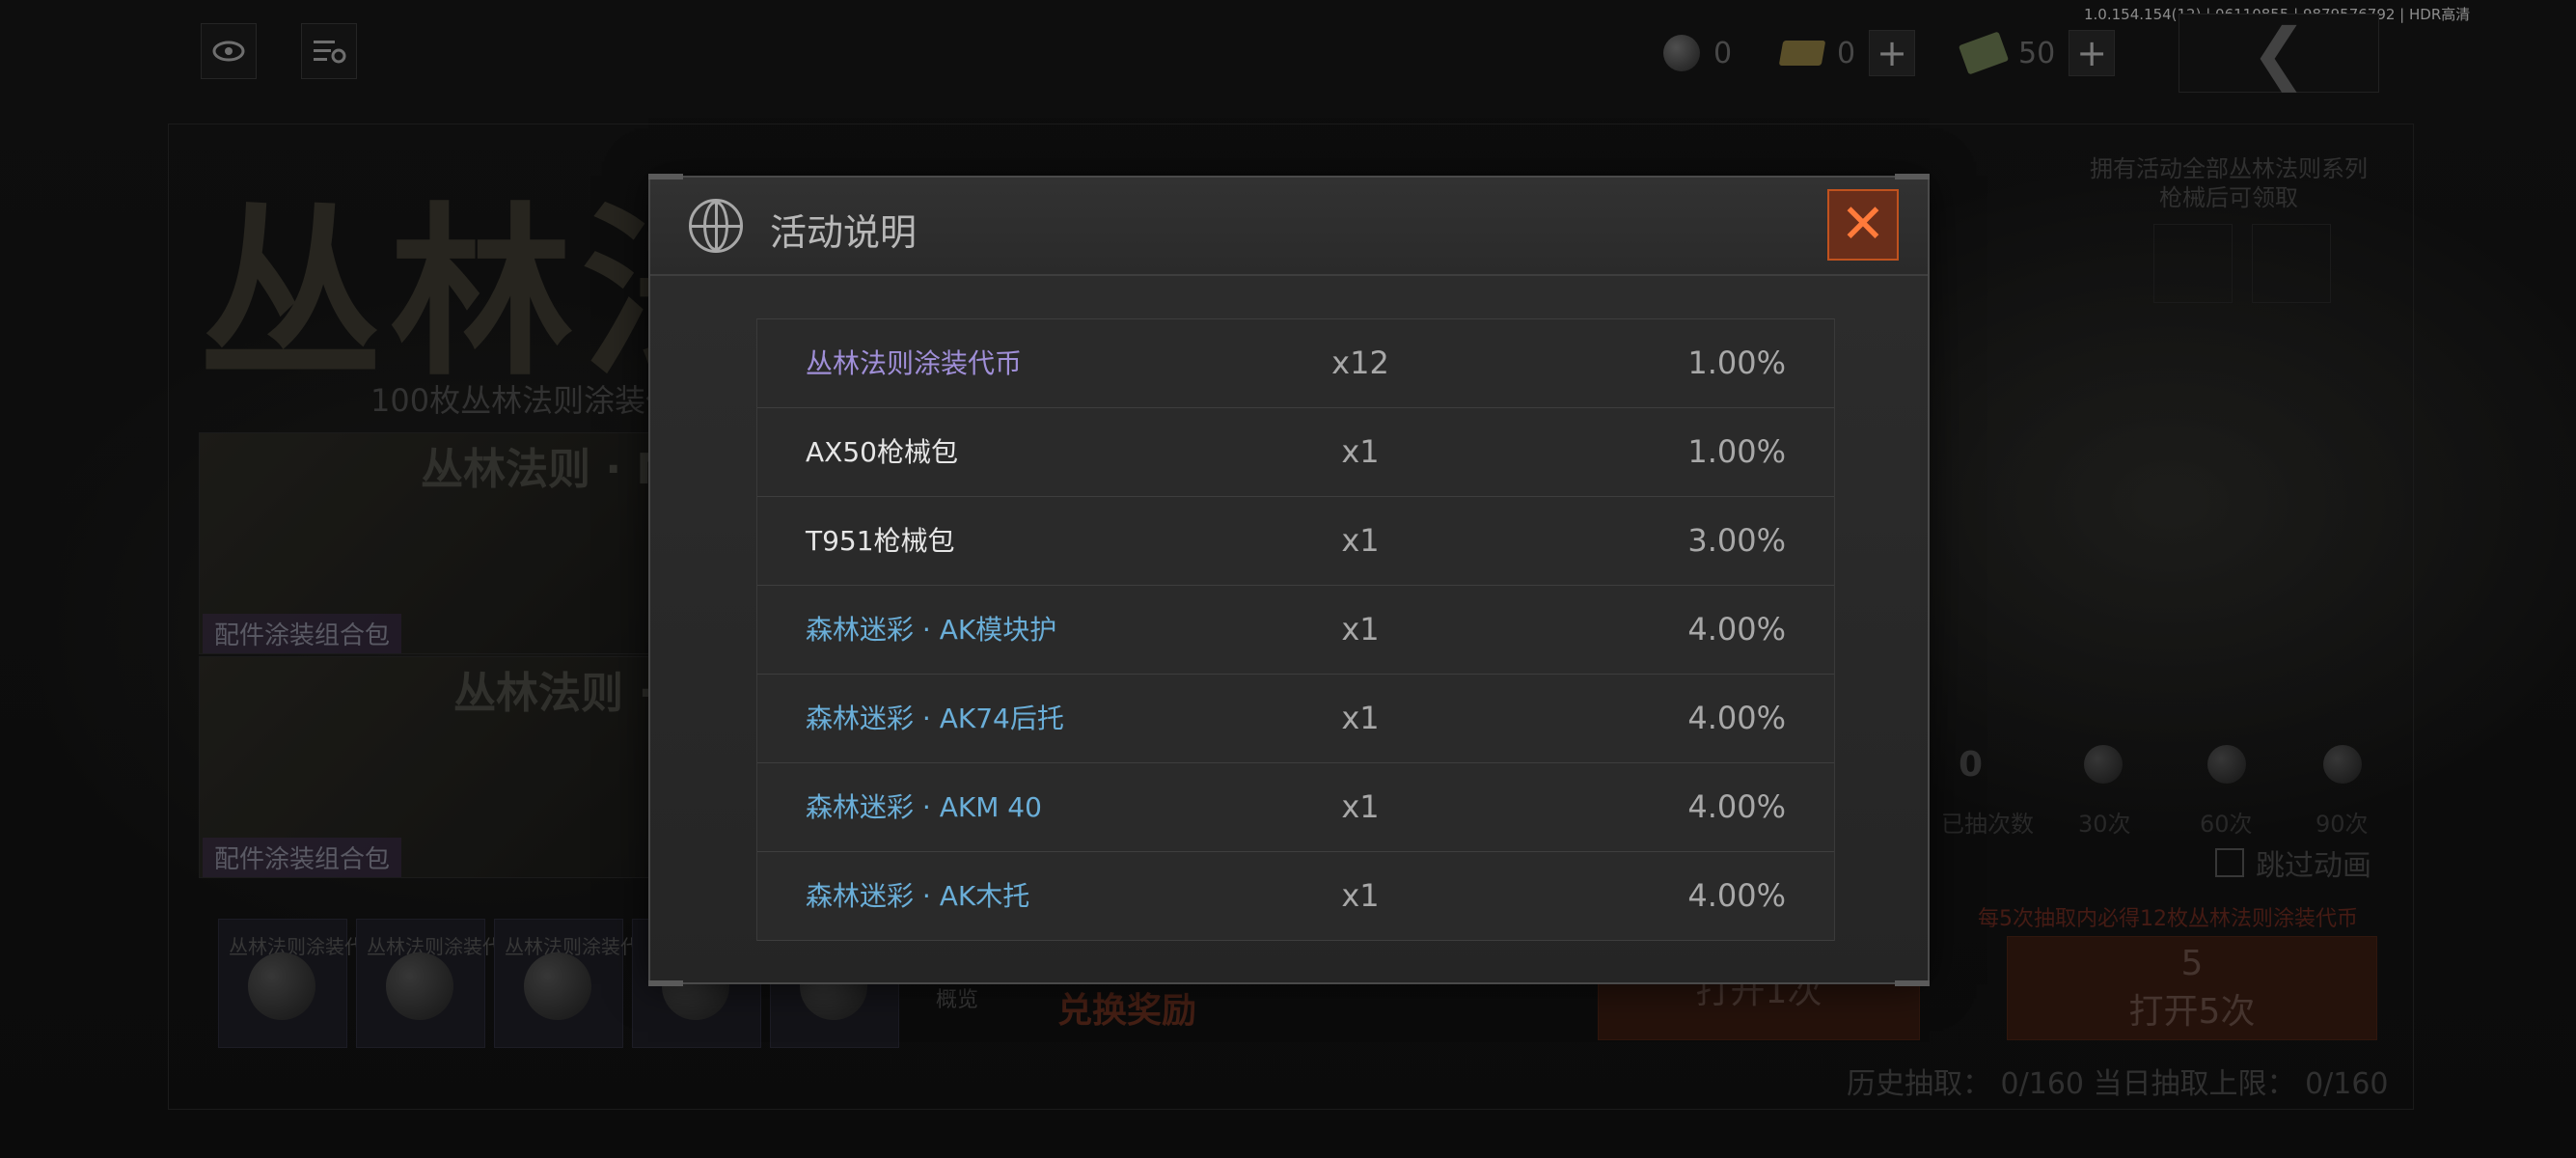  I want to click on dialog-header: 活动说明 ✕, so click(1289, 227).